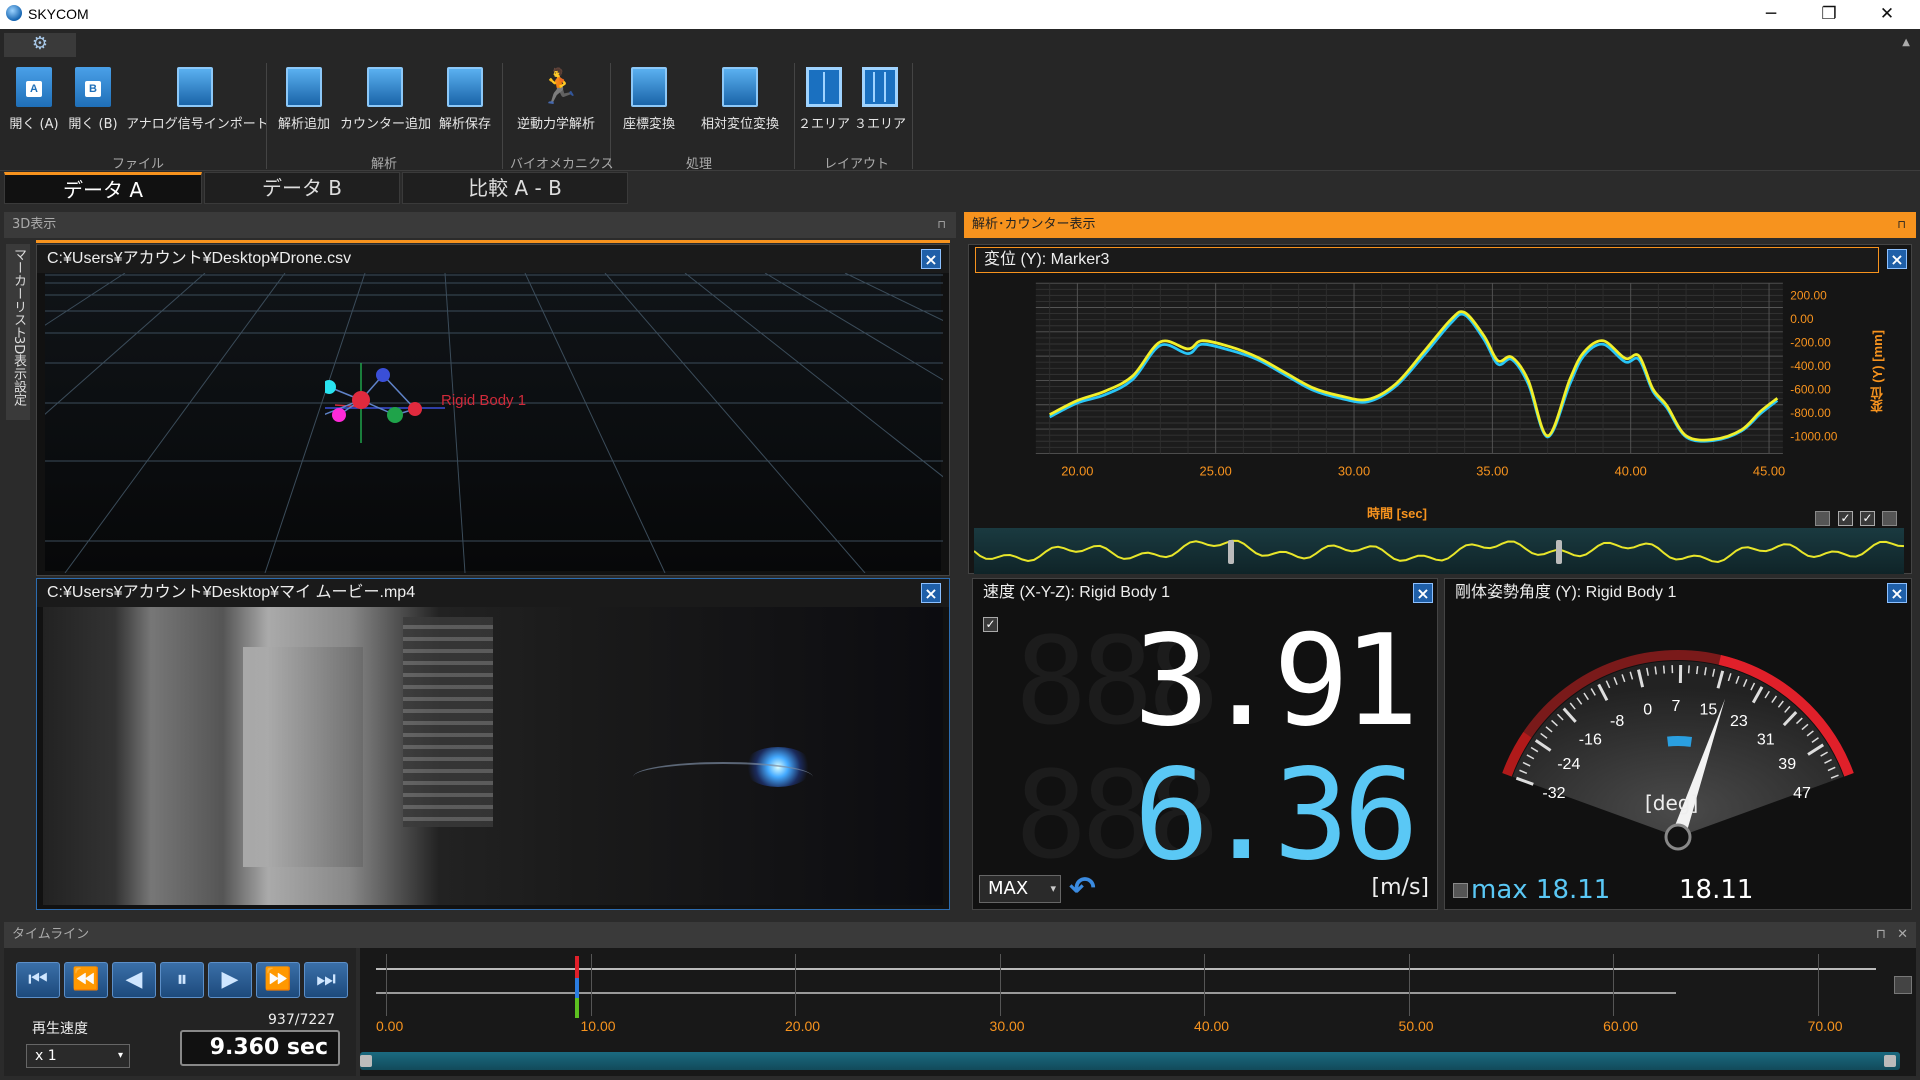 This screenshot has width=1920, height=1080. What do you see at coordinates (14, 13) in the screenshot?
I see `app-logo-icon` at bounding box center [14, 13].